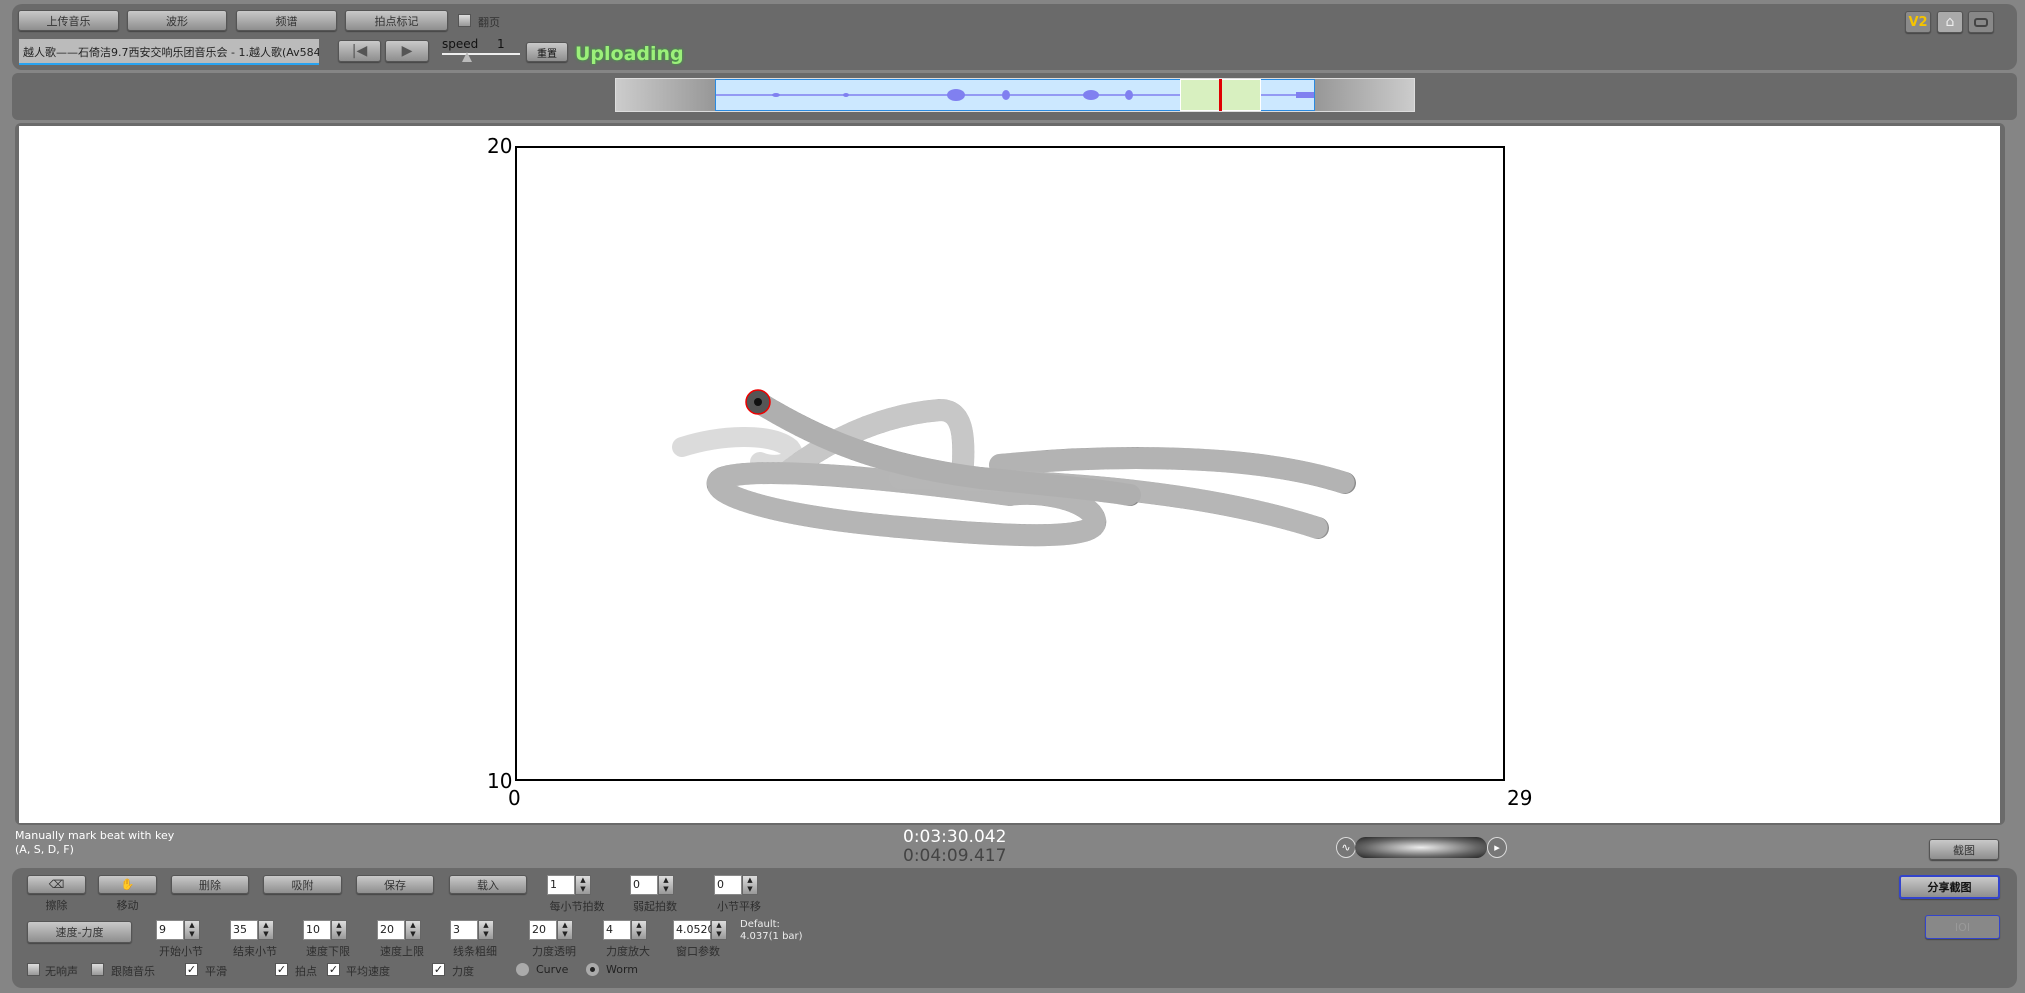 Image resolution: width=2025 pixels, height=993 pixels. What do you see at coordinates (1014, 468) in the screenshot?
I see `worm-visualization` at bounding box center [1014, 468].